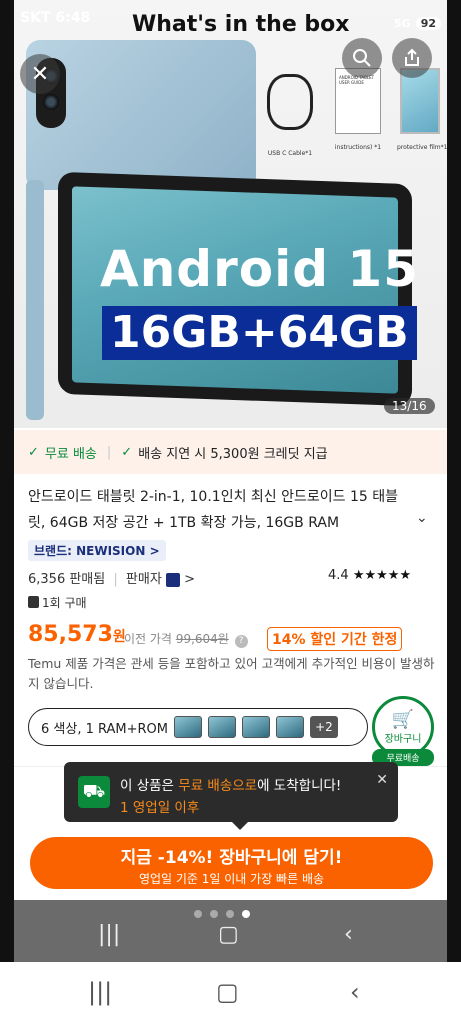  I want to click on shipping-toast: ⛟ 이 상품은 무료 배송으로에 도착합니다! 1 영업일 이후 ✕, so click(231, 796).